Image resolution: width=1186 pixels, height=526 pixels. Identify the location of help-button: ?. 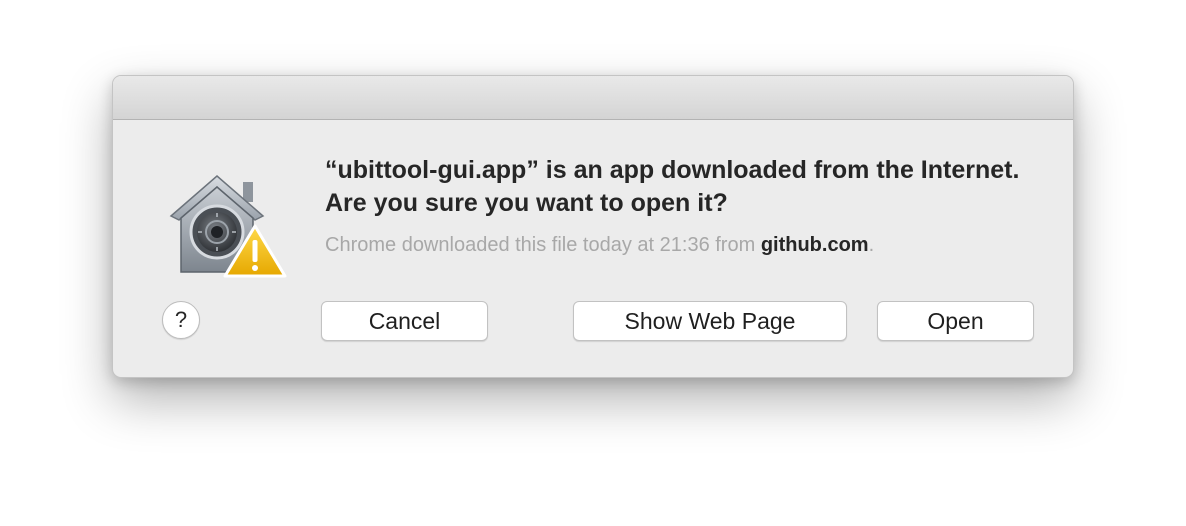
(181, 320).